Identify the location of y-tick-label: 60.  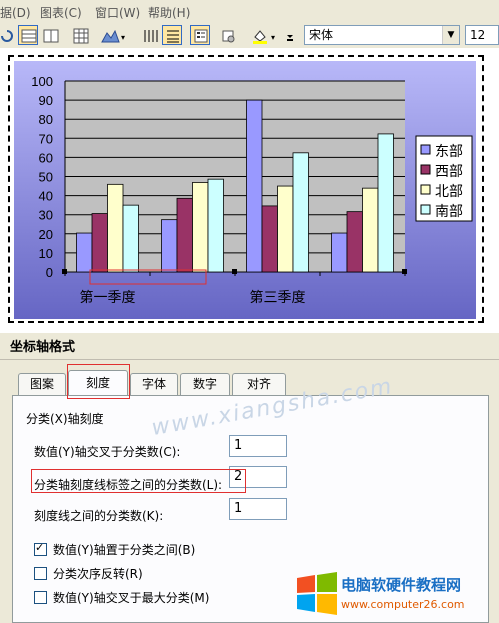
(46, 157).